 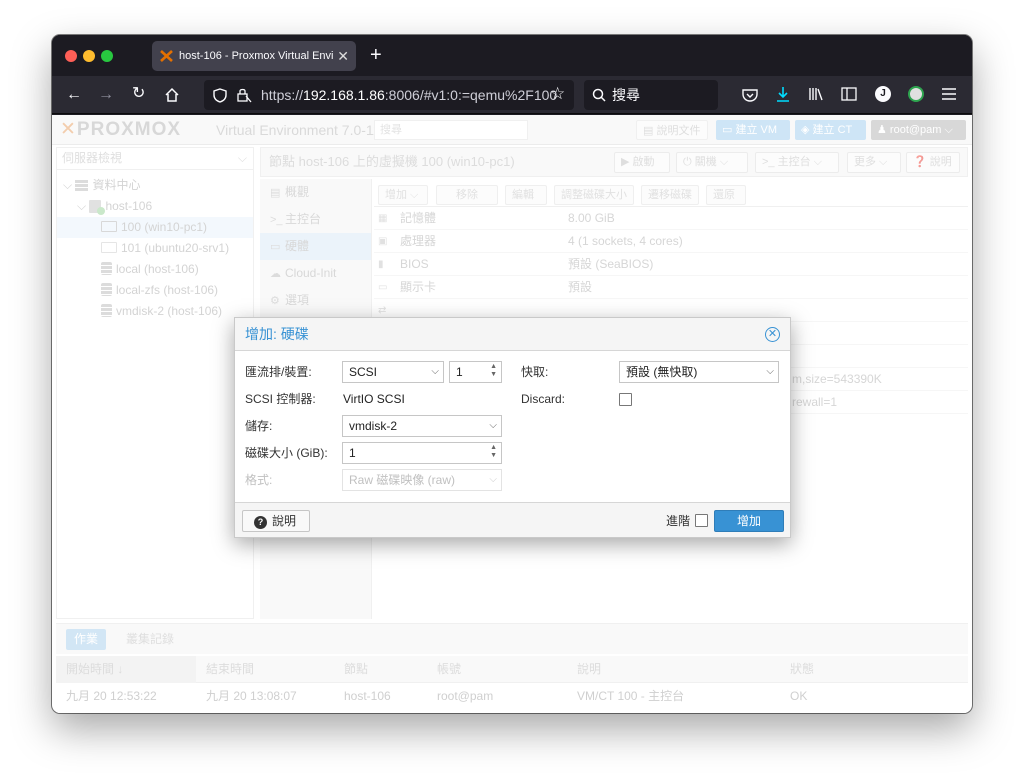 I want to click on tab-close-icon: ✕, so click(x=343, y=56).